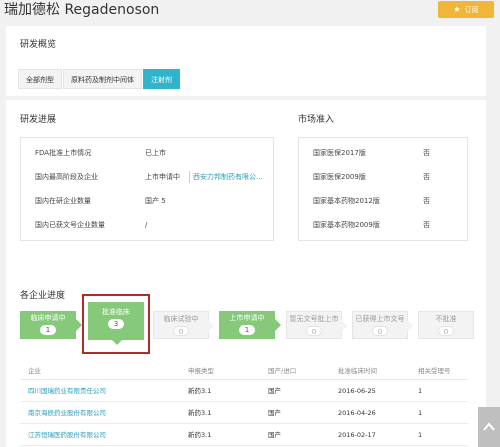 The image size is (500, 447). Describe the element at coordinates (244, 435) in the screenshot. I see `table-row: 江苏恒瑞医药股份有限公司 新药3.1 国产 2016-02-17 1` at that location.